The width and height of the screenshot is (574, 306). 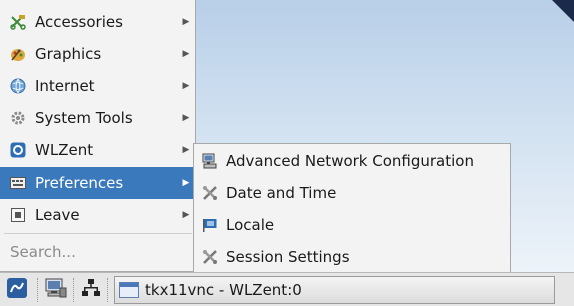 I want to click on menu-item-label: System Tools, so click(x=84, y=118).